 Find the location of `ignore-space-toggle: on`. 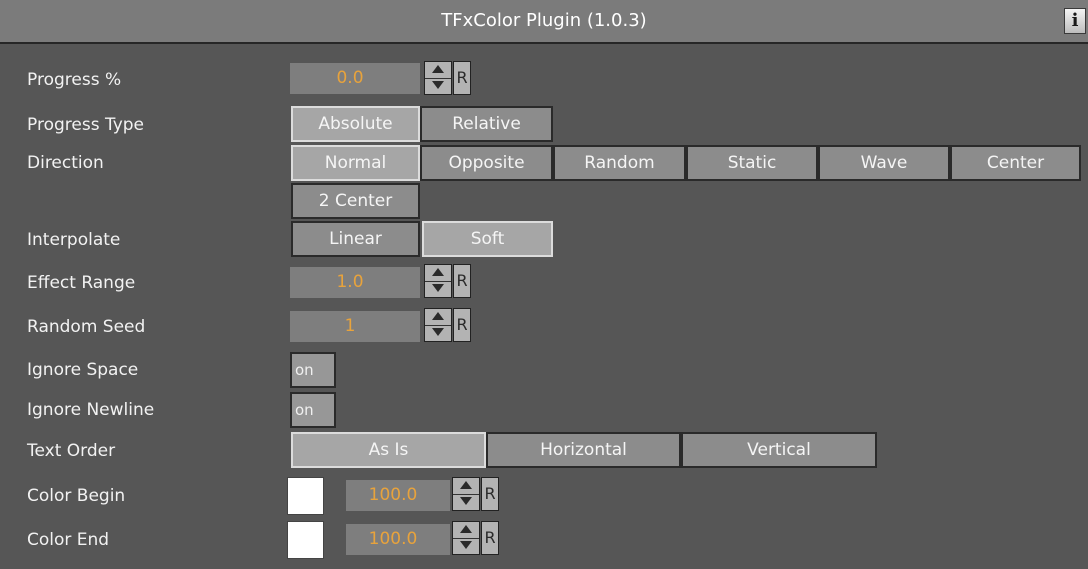

ignore-space-toggle: on is located at coordinates (313, 370).